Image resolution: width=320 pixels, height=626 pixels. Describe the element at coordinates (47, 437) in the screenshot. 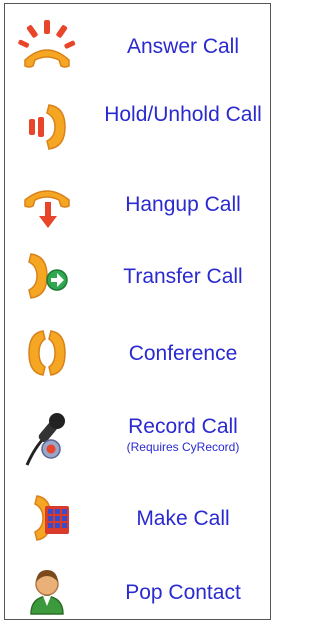

I see `record-call-icon` at that location.